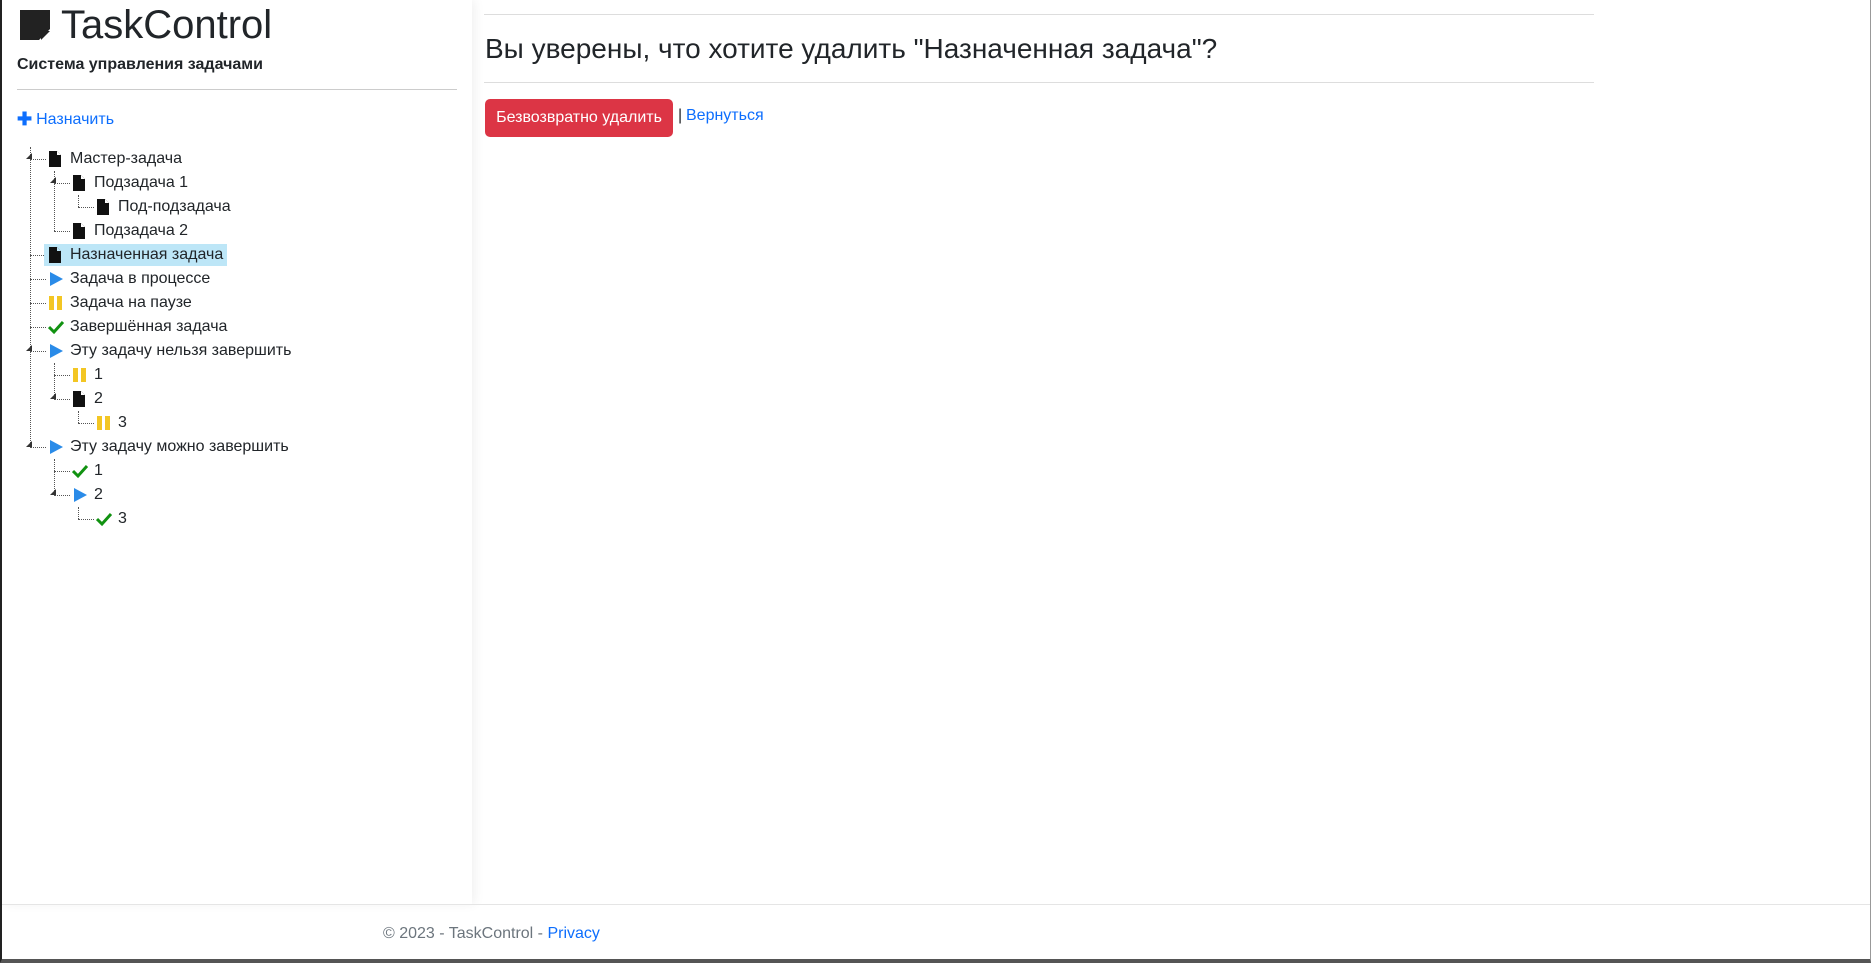  What do you see at coordinates (35, 25) in the screenshot?
I see `note-icon` at bounding box center [35, 25].